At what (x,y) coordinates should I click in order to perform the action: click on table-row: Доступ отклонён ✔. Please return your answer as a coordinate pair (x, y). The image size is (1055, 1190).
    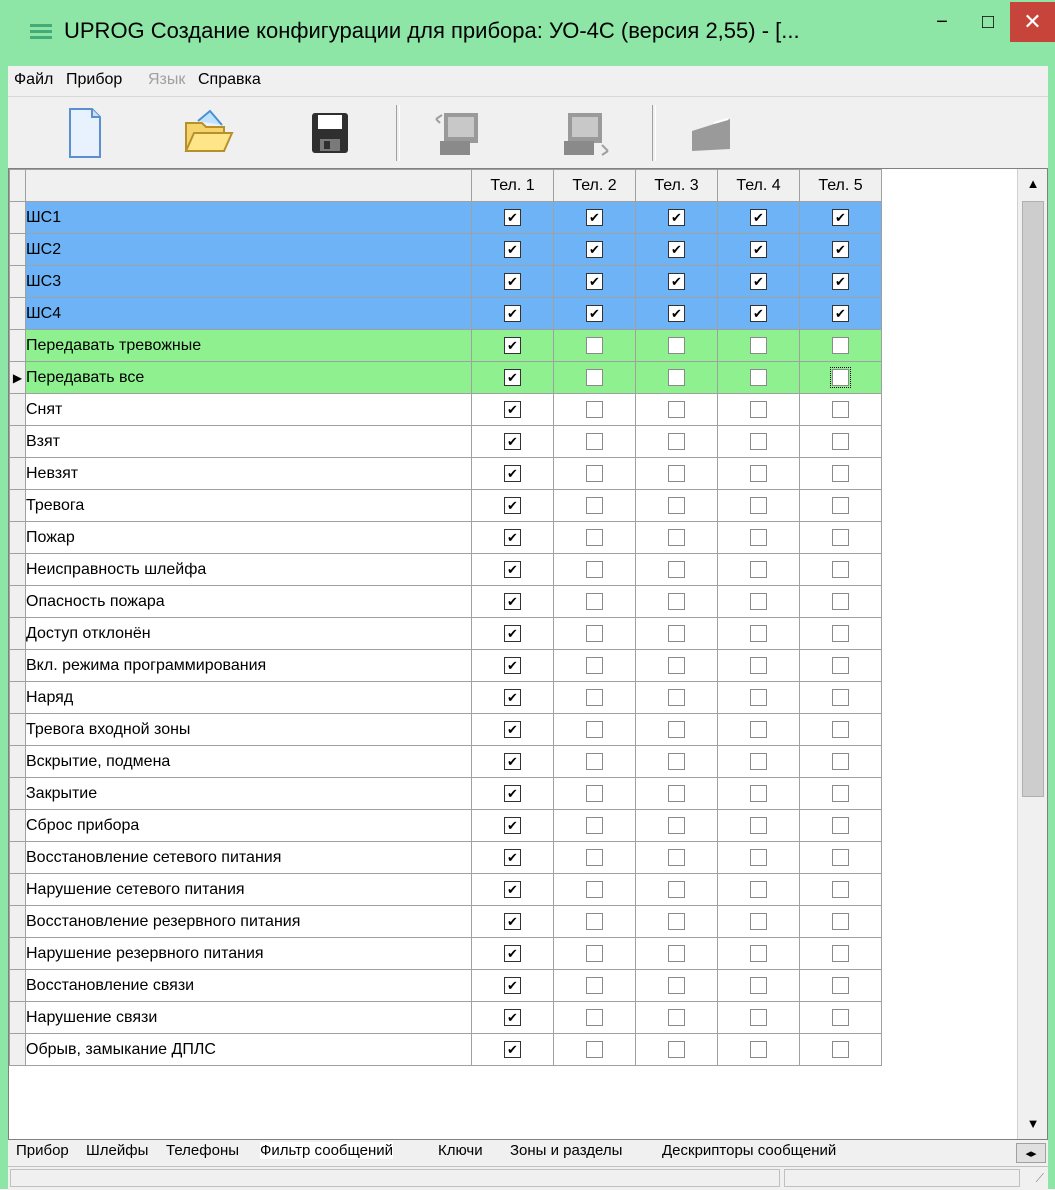
    Looking at the image, I should click on (445, 633).